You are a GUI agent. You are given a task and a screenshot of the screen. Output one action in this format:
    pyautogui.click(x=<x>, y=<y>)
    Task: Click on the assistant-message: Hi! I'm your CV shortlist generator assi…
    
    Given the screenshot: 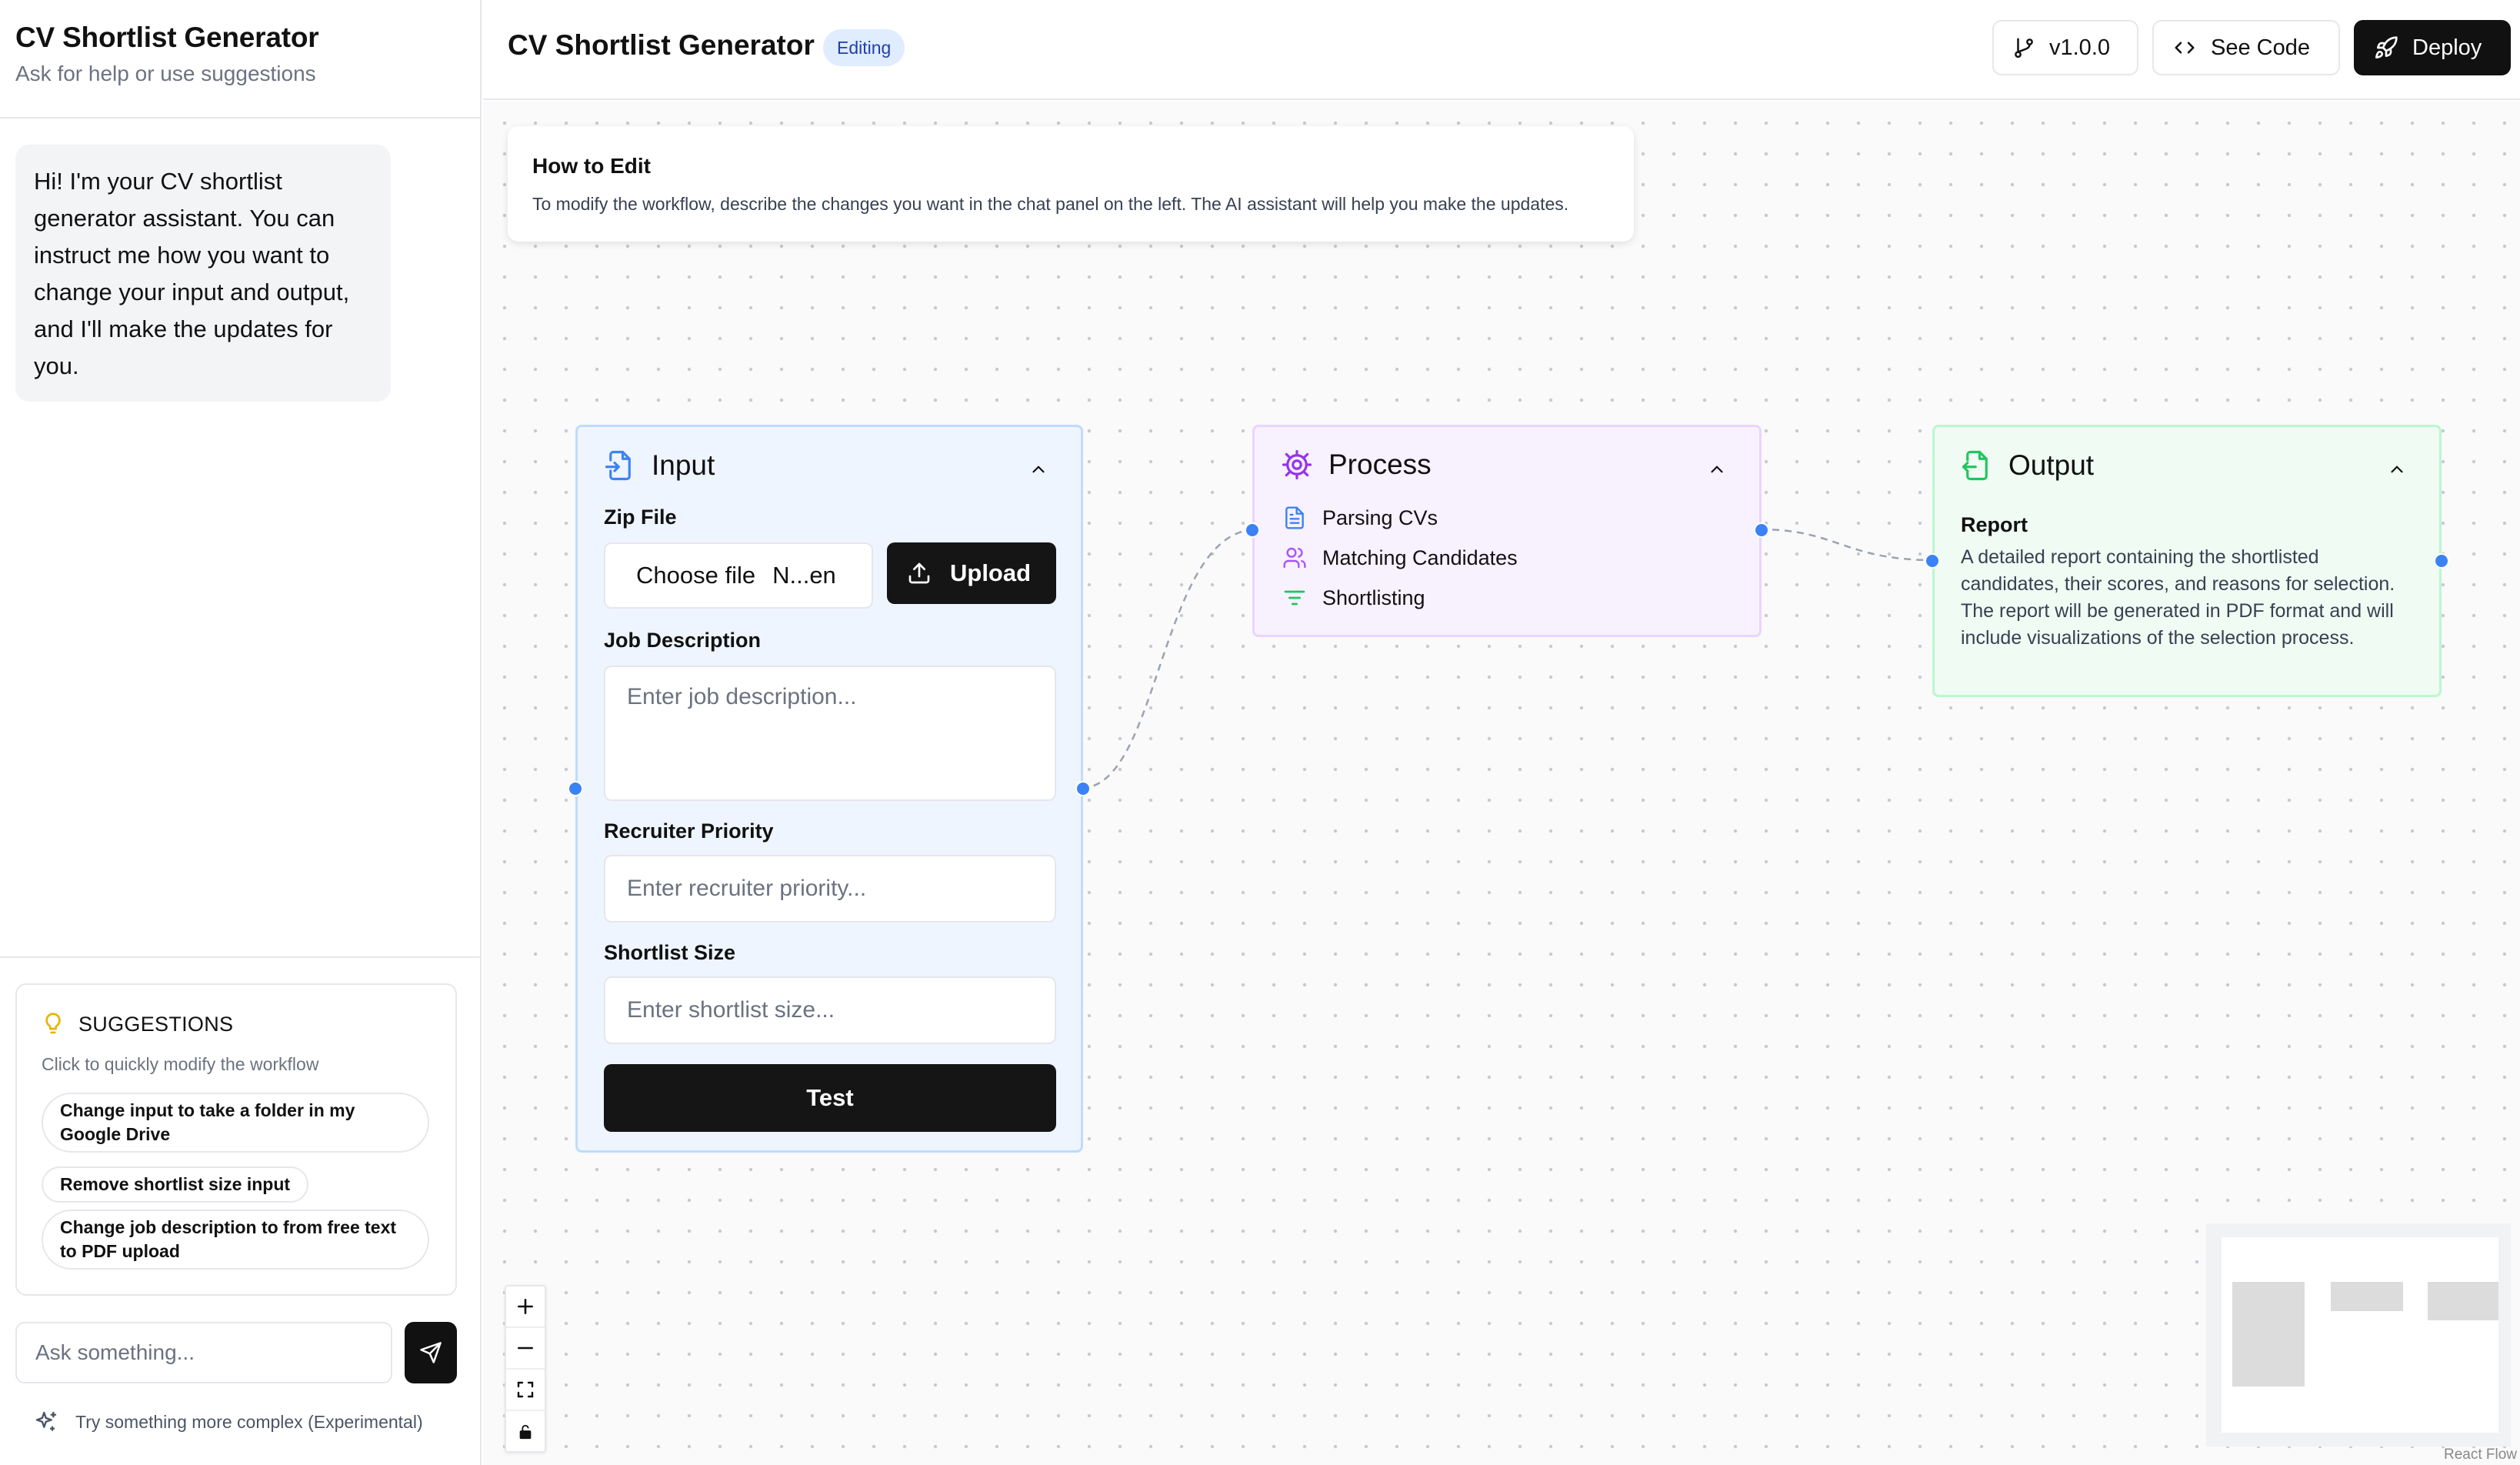 What is the action you would take?
    pyautogui.click(x=203, y=273)
    